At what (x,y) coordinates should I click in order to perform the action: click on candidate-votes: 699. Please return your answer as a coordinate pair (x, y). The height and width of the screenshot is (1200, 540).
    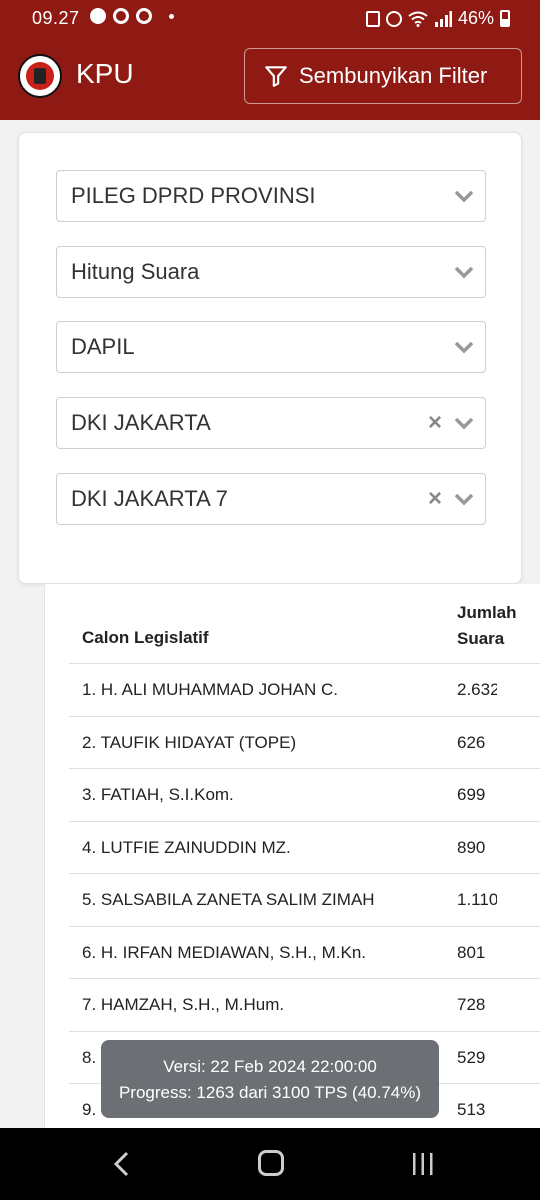
    Looking at the image, I should click on (471, 794).